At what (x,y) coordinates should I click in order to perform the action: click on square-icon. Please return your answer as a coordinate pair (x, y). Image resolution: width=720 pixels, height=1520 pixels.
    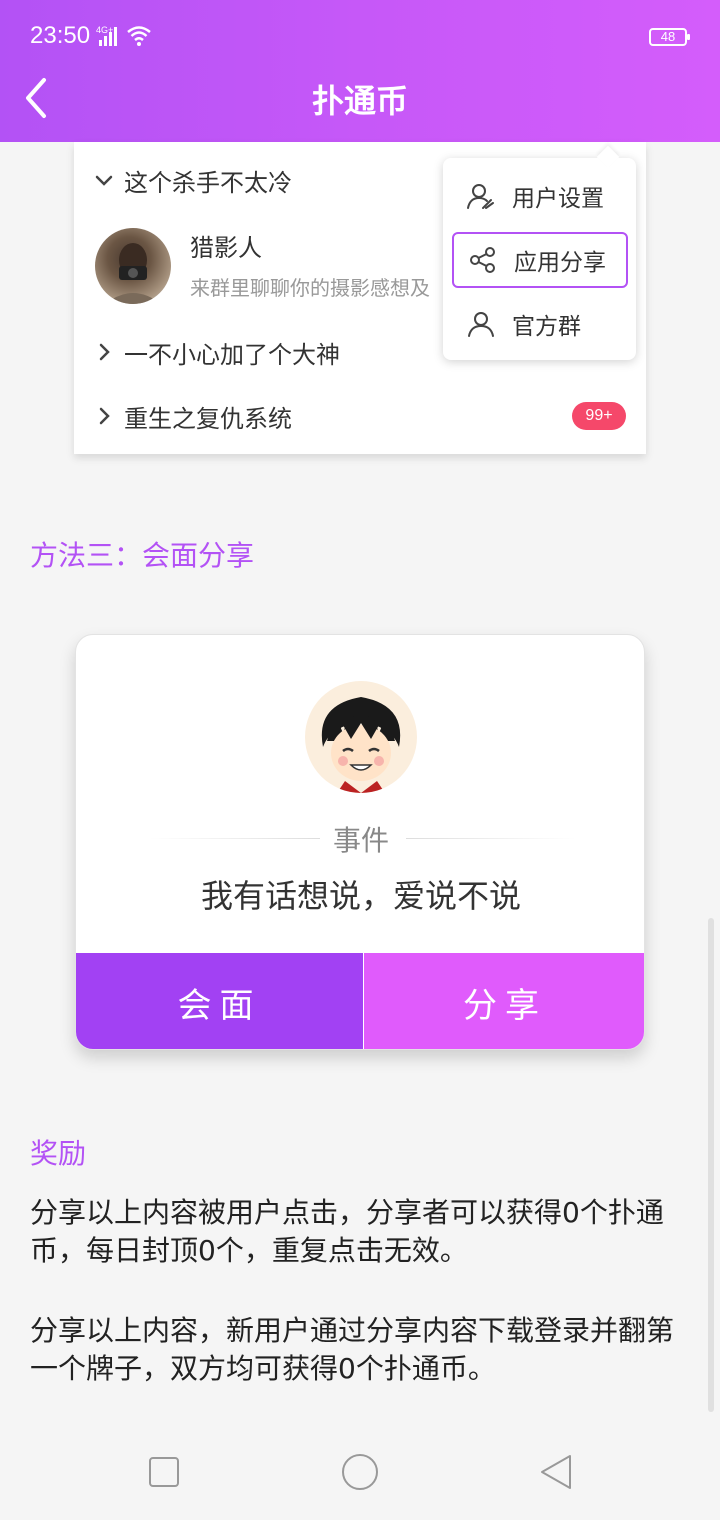
    Looking at the image, I should click on (164, 1472).